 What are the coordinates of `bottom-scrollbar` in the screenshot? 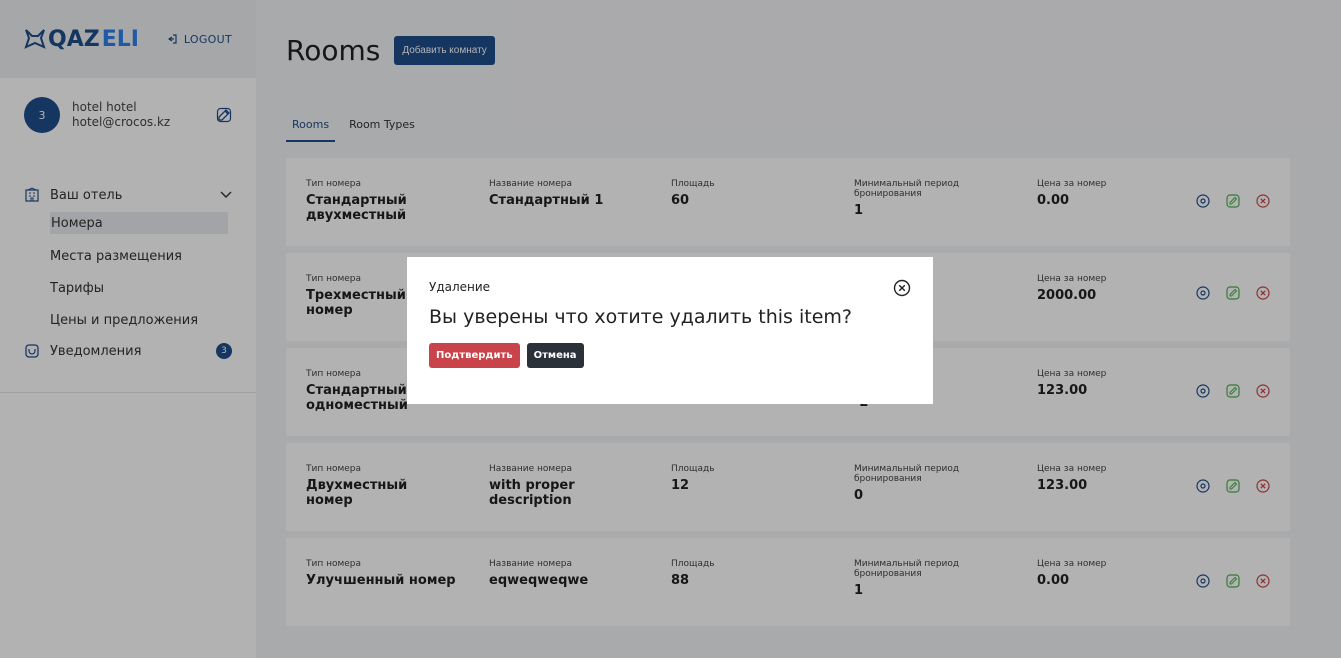 It's located at (670, 661).